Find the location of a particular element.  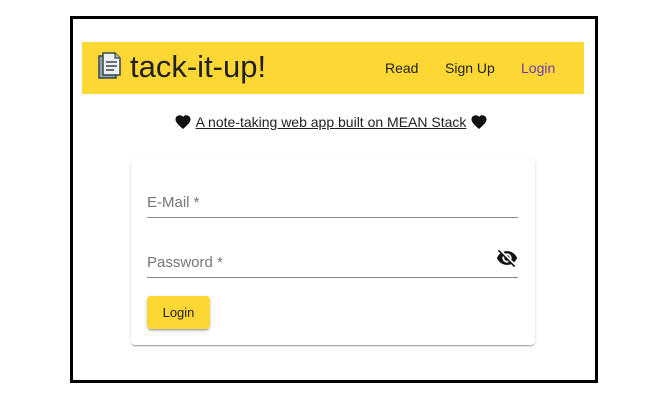

email-field is located at coordinates (317, 202).